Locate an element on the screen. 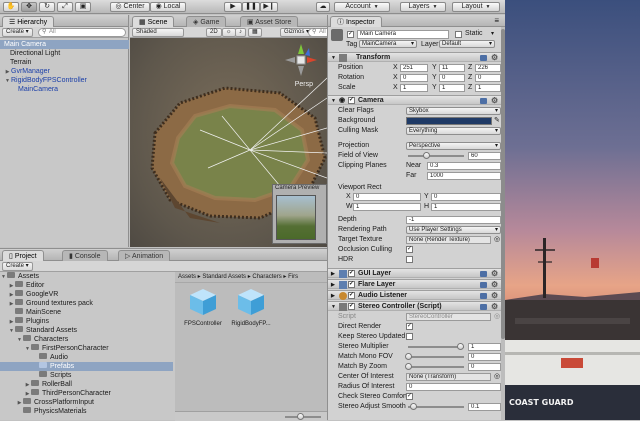 The image size is (640, 421). tree-item-editor: ▶ Editor is located at coordinates (86, 285).